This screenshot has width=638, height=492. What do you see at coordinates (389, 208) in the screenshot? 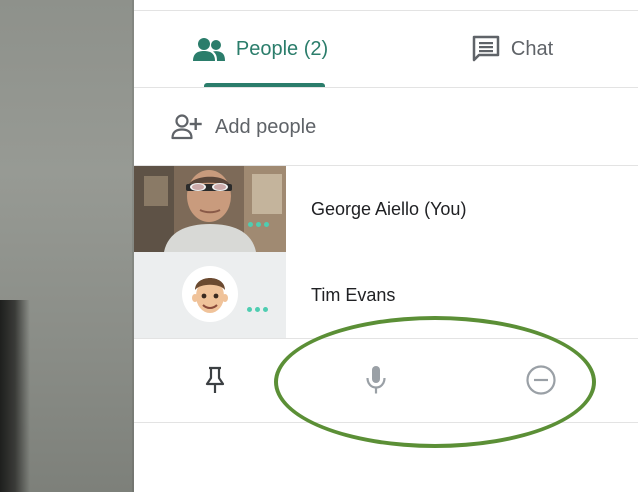
I see `participant-name: George Aiello (You)` at bounding box center [389, 208].